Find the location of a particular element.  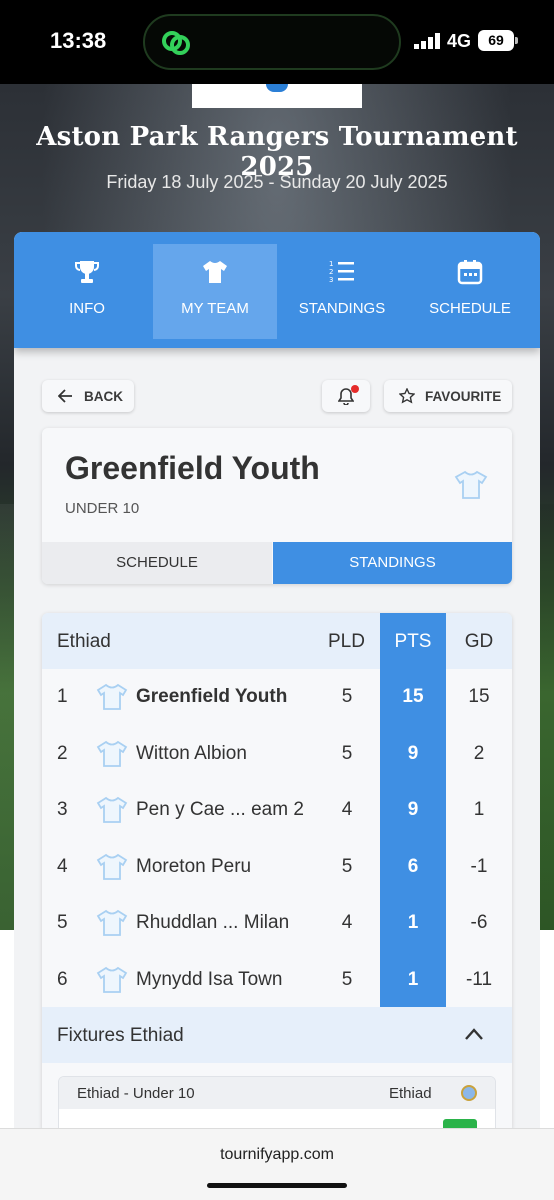

row-goal-difference: -1 is located at coordinates (479, 866).